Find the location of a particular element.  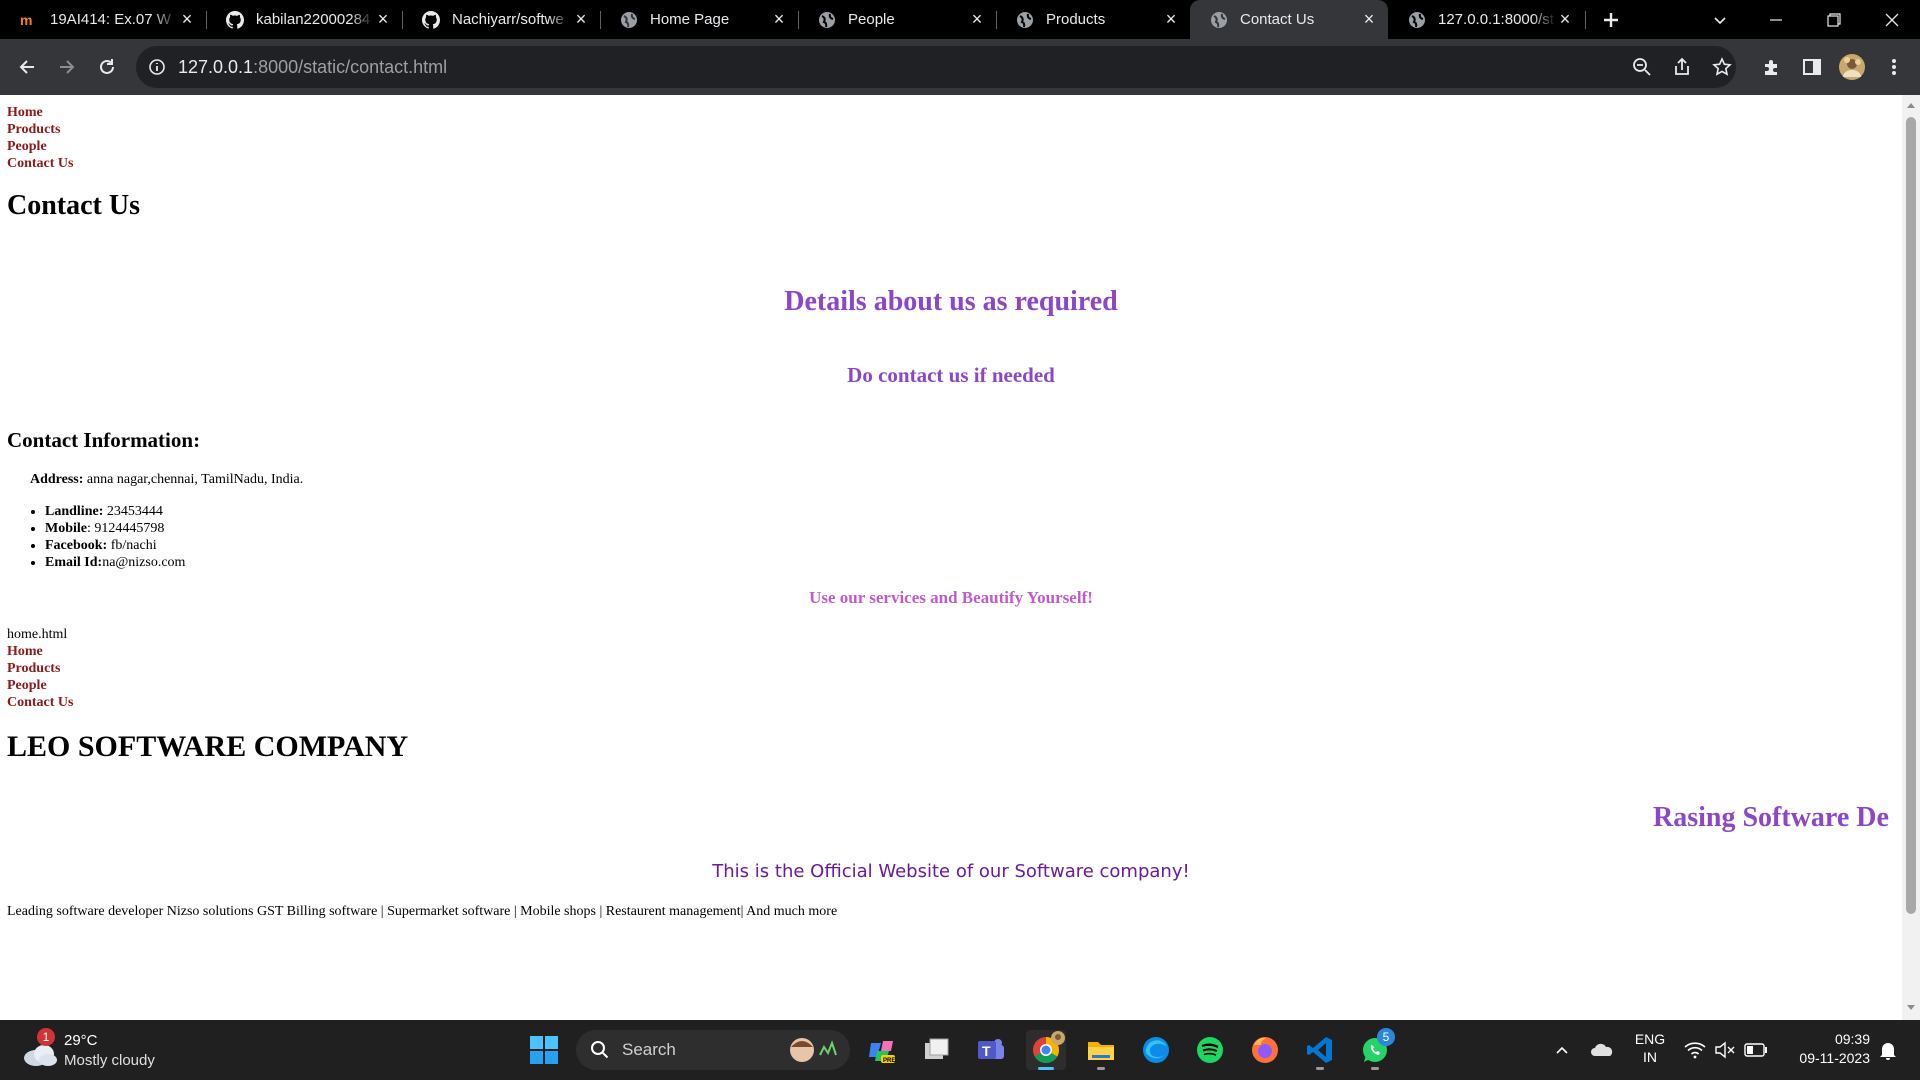

close-icon is located at coordinates (1892, 19).